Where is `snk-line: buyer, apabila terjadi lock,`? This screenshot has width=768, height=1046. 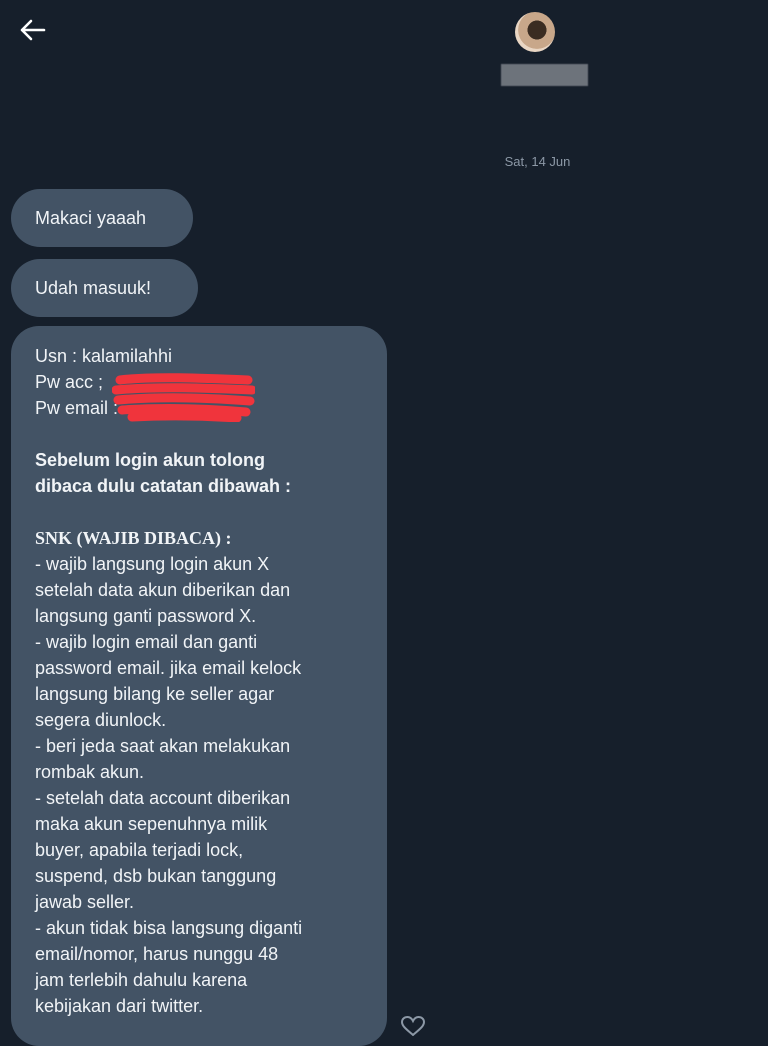 snk-line: buyer, apabila terjadi lock, is located at coordinates (139, 850).